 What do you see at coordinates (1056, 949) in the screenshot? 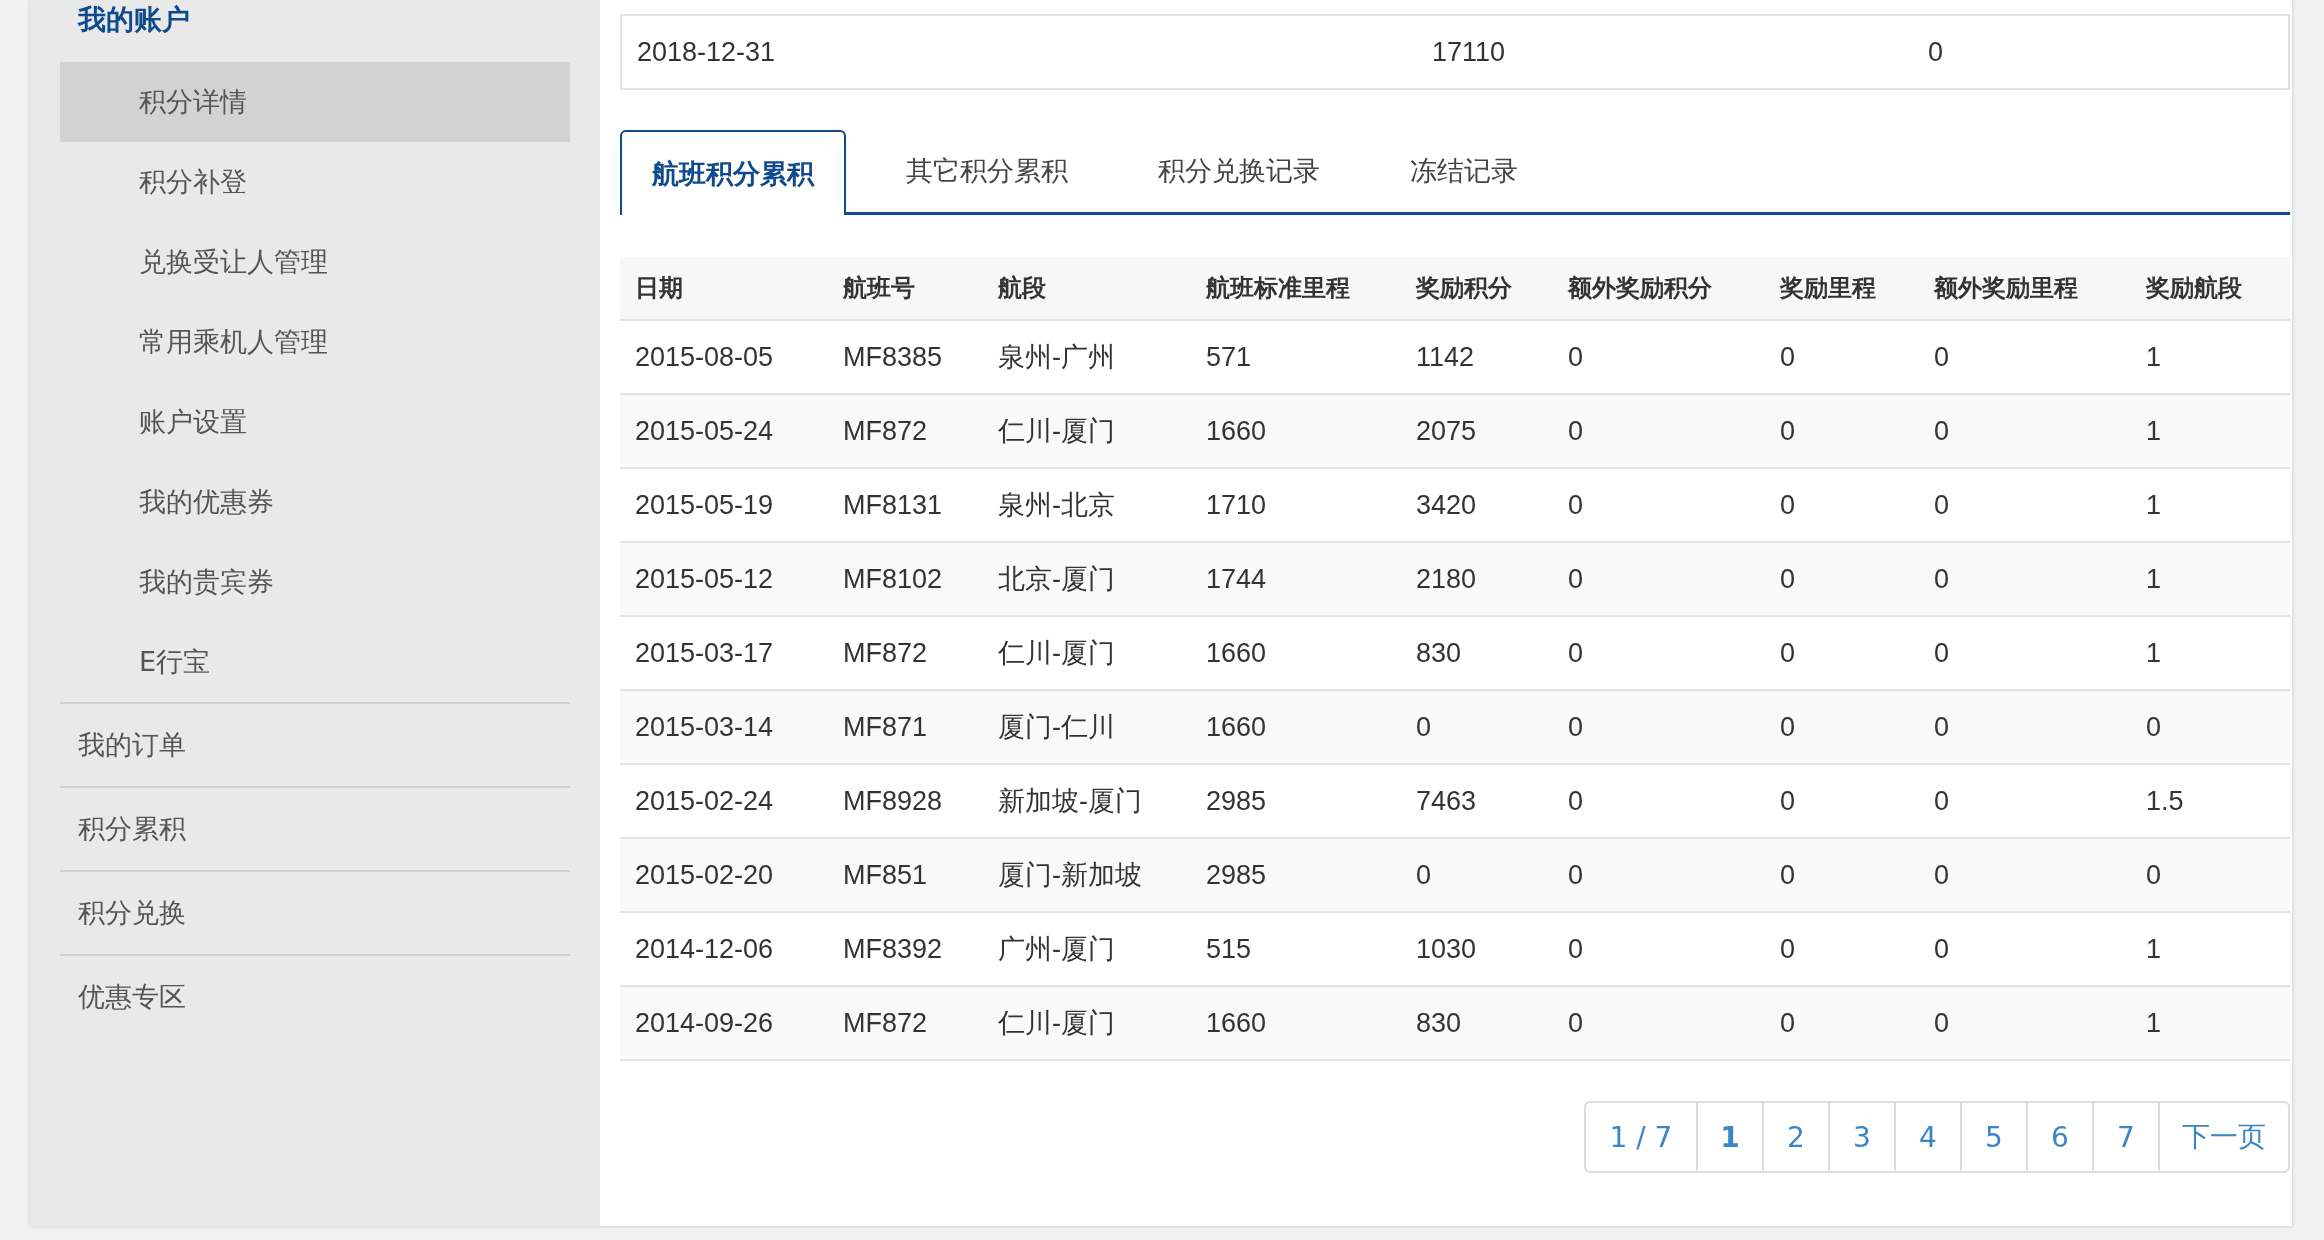
I see `table-cell-text: 广州-厦门` at bounding box center [1056, 949].